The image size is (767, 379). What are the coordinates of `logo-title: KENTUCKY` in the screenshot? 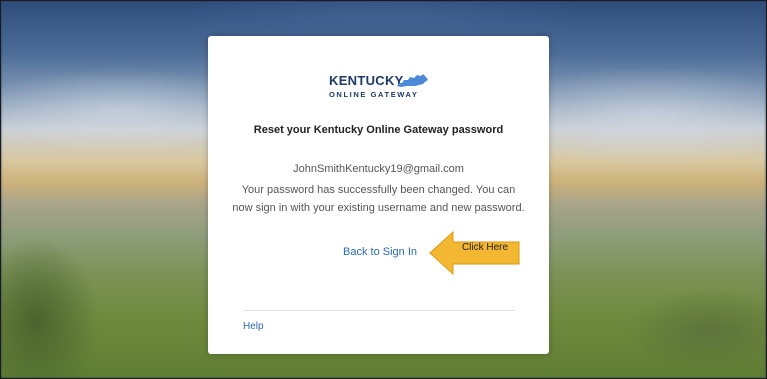 It's located at (366, 80).